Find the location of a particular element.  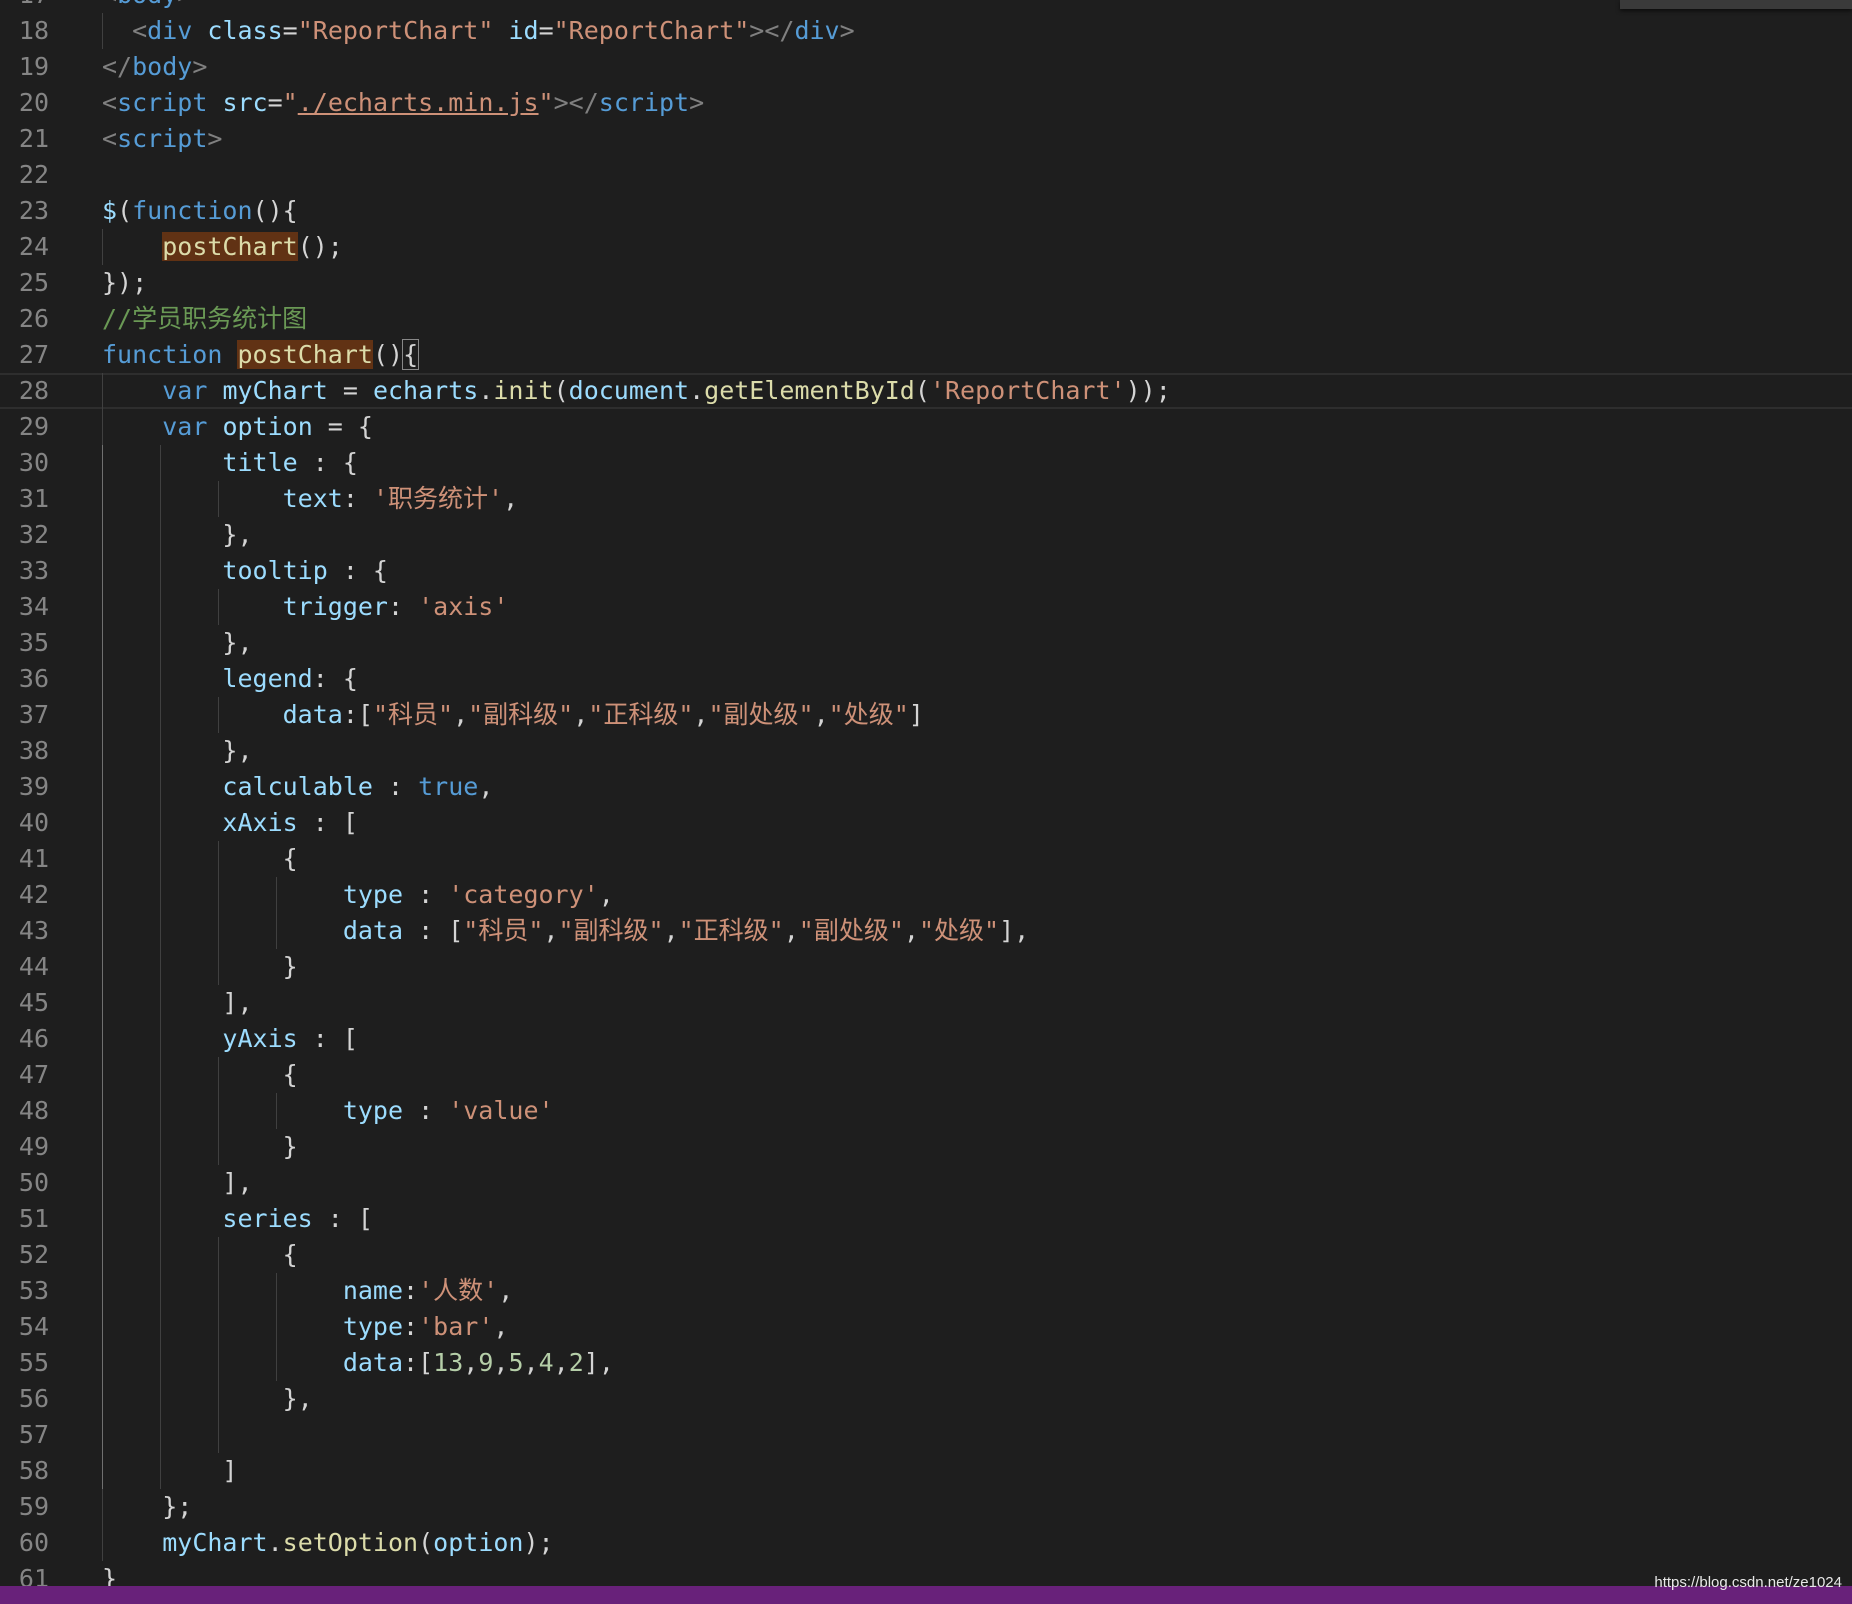

code-line: 35 }, is located at coordinates (926, 643).